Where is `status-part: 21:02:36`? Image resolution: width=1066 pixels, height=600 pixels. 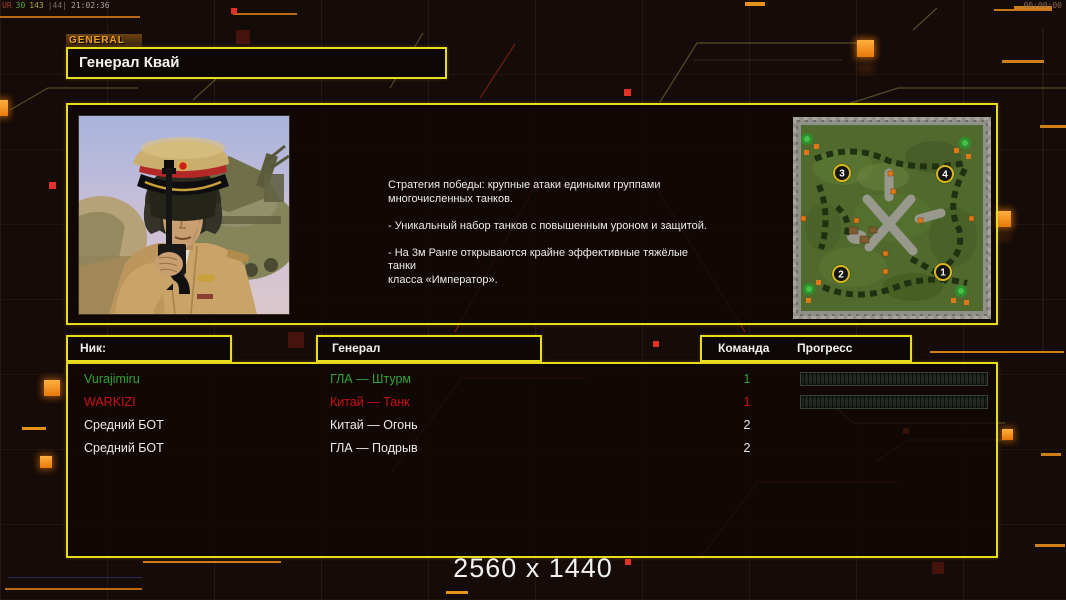
status-part: 21:02:36 is located at coordinates (90, 5).